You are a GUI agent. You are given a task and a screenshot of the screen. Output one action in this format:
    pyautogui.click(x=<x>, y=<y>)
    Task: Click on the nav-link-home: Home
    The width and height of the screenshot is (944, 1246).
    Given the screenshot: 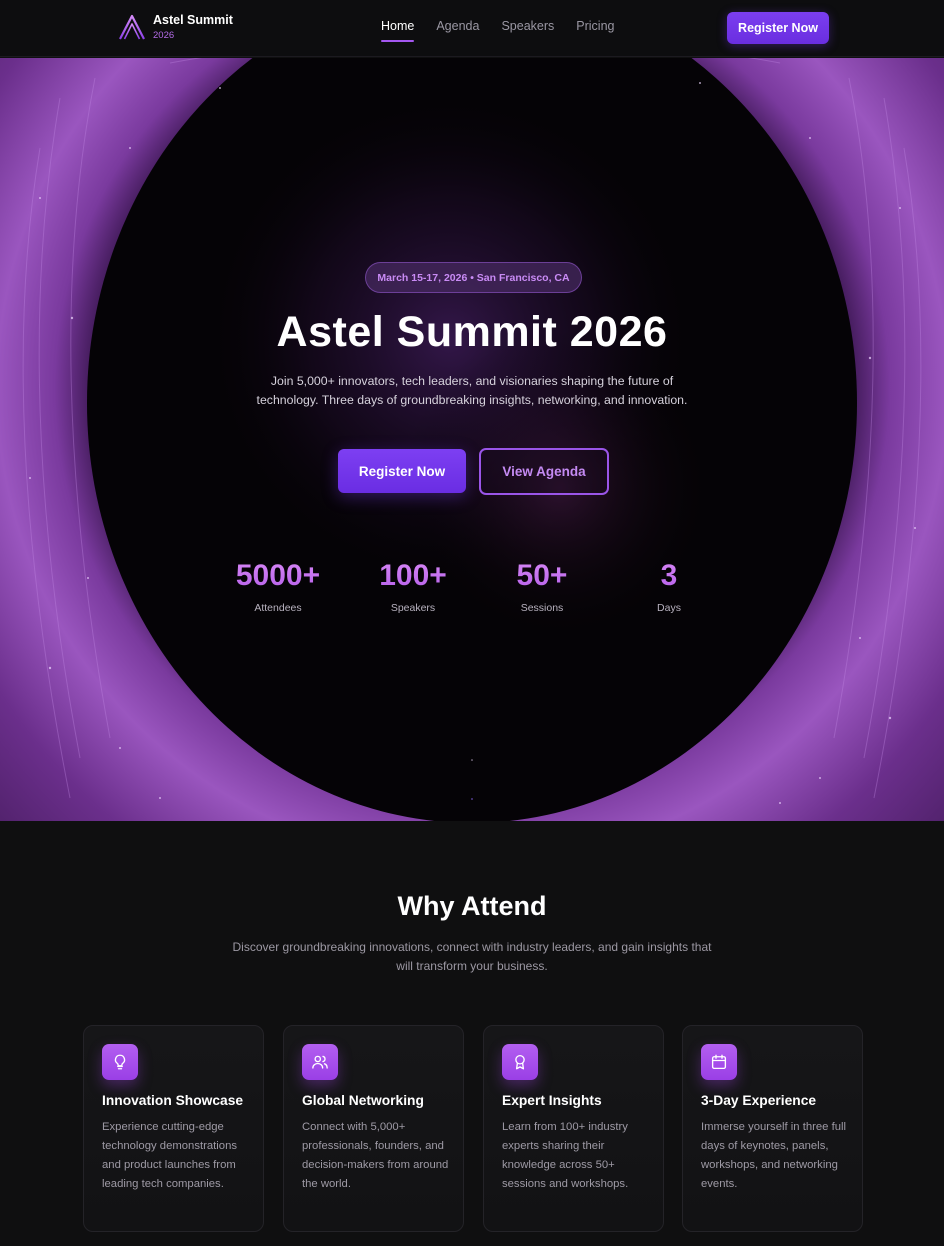 What is the action you would take?
    pyautogui.click(x=398, y=30)
    